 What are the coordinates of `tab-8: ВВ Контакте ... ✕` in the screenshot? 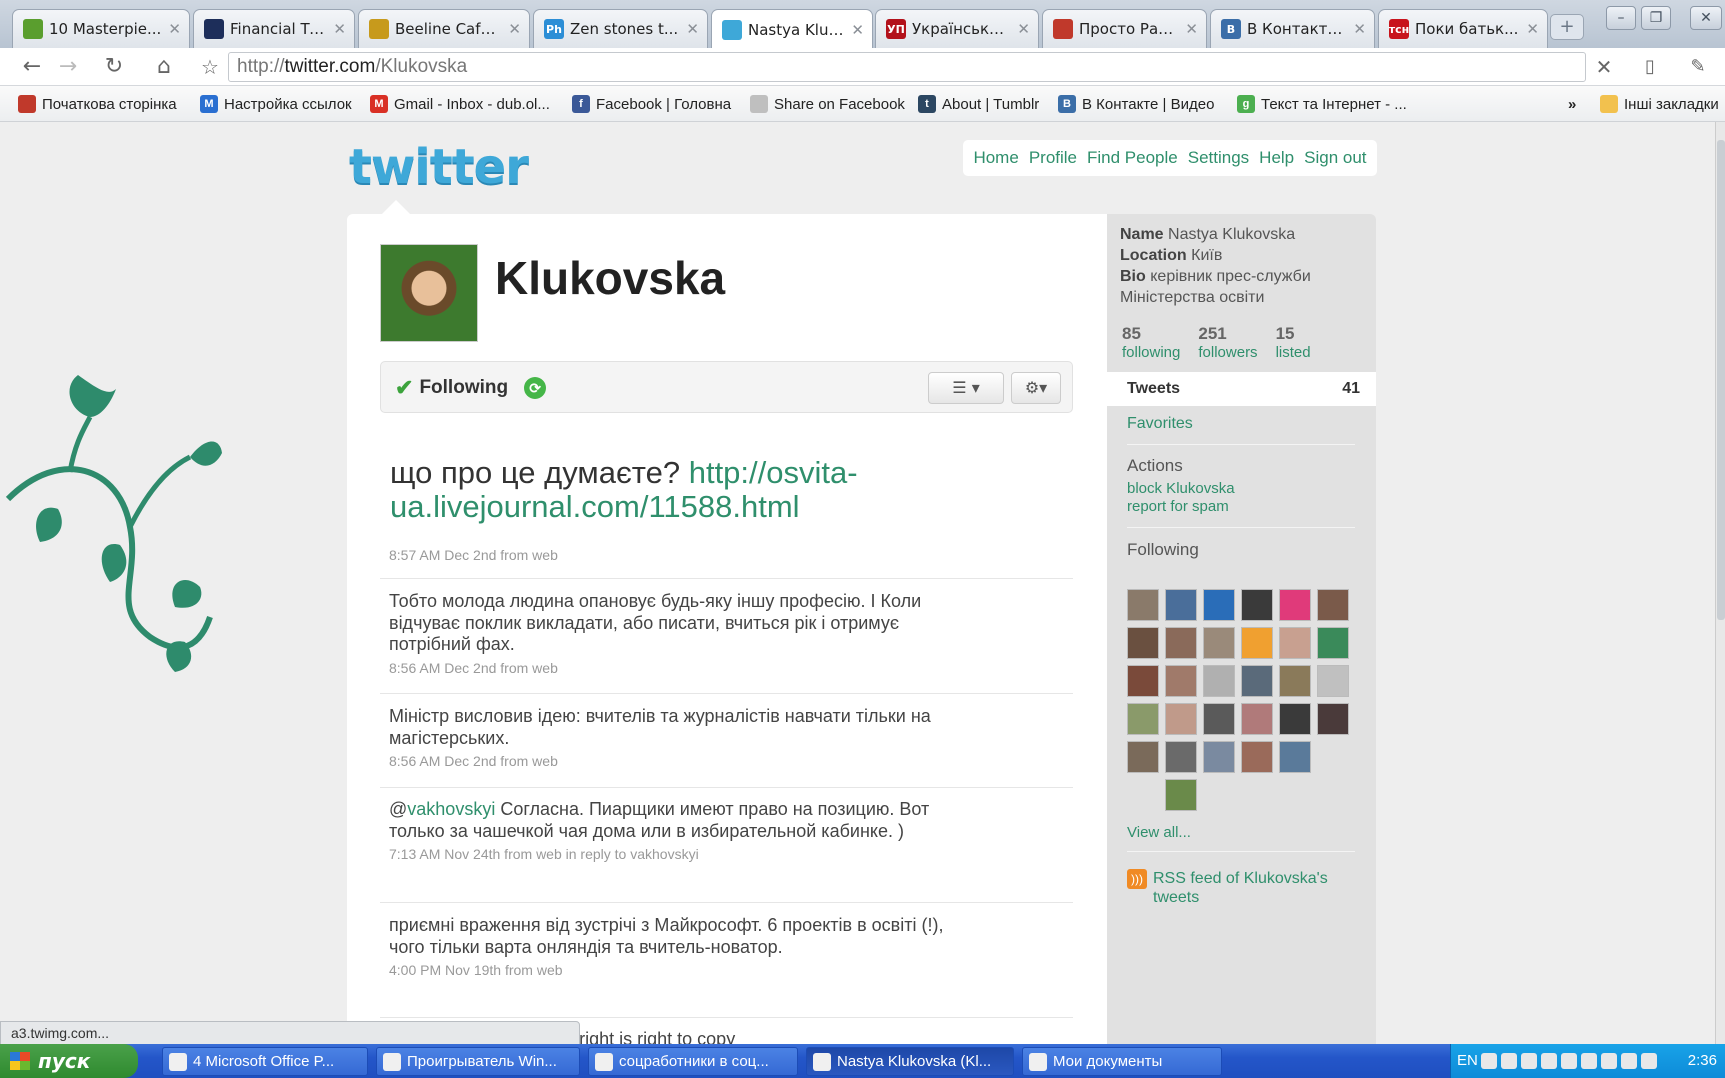 It's located at (1292, 28).